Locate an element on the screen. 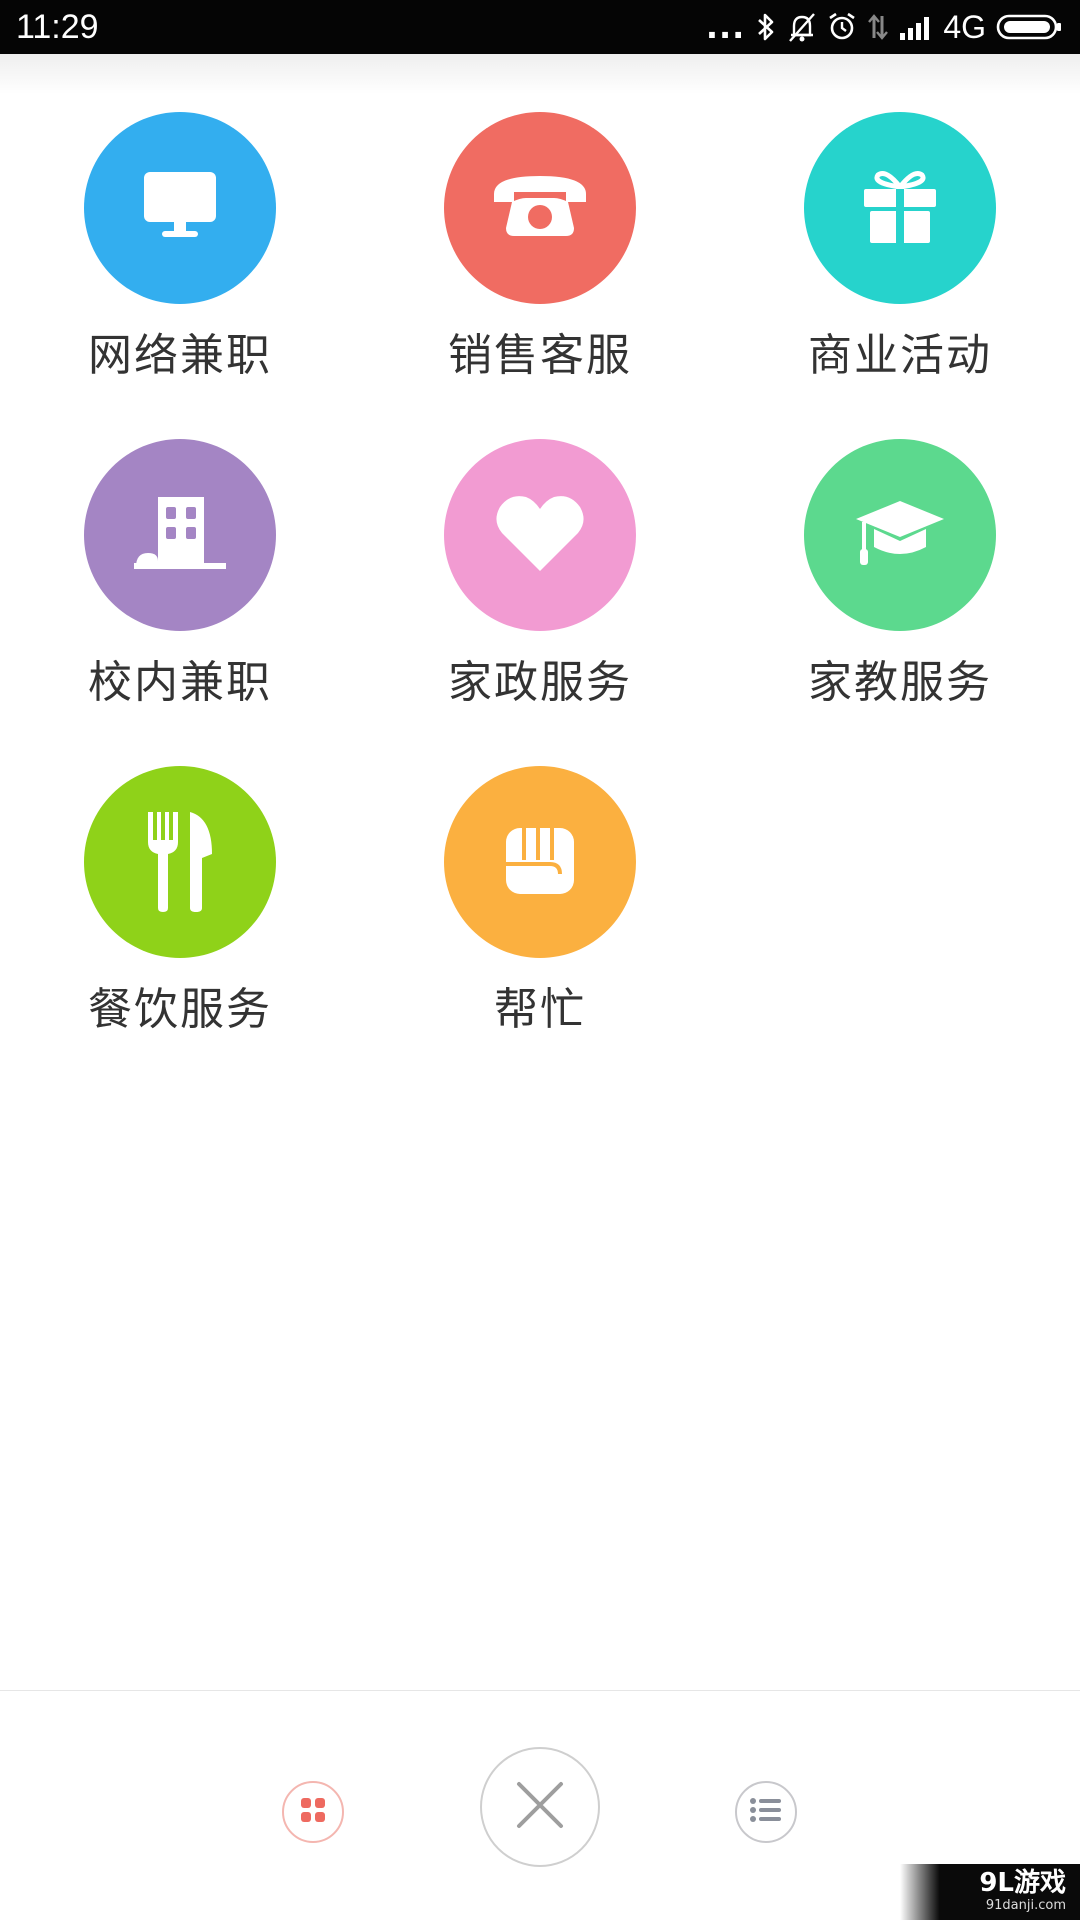 This screenshot has height=1921, width=1080. category-business-event: 商业活动 is located at coordinates (900, 262).